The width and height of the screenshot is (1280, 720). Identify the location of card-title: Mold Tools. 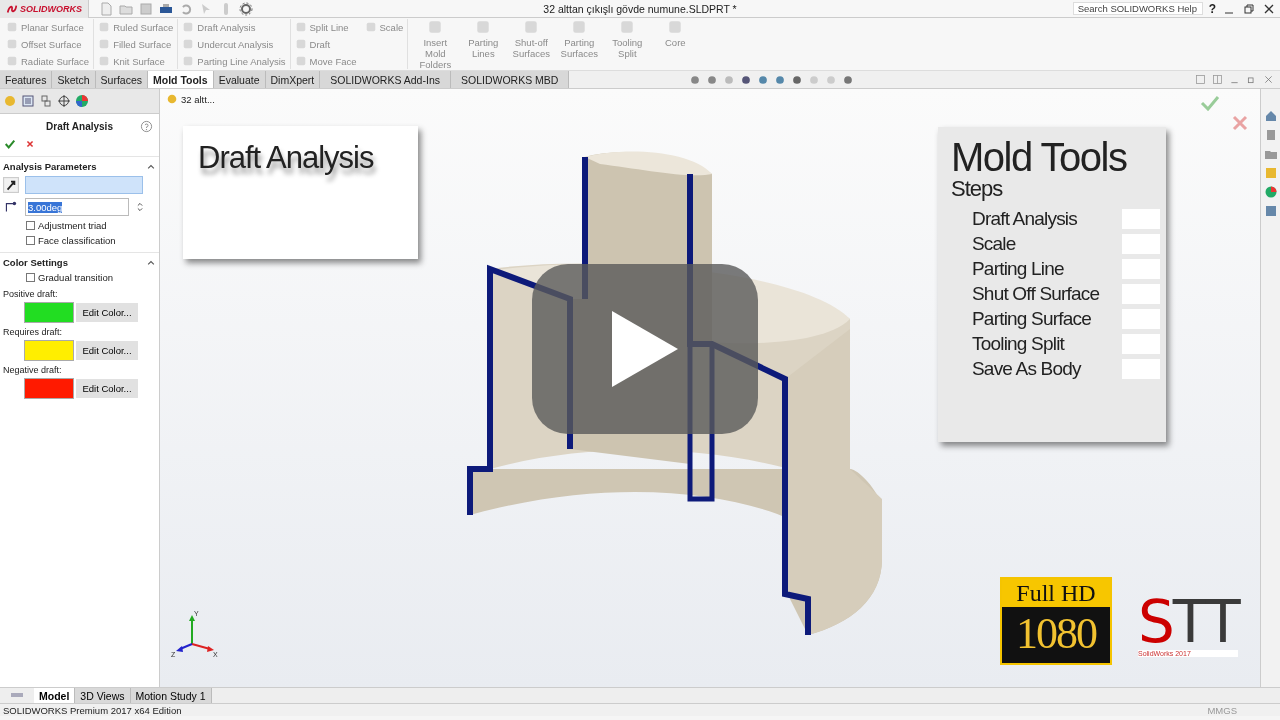
(1039, 157).